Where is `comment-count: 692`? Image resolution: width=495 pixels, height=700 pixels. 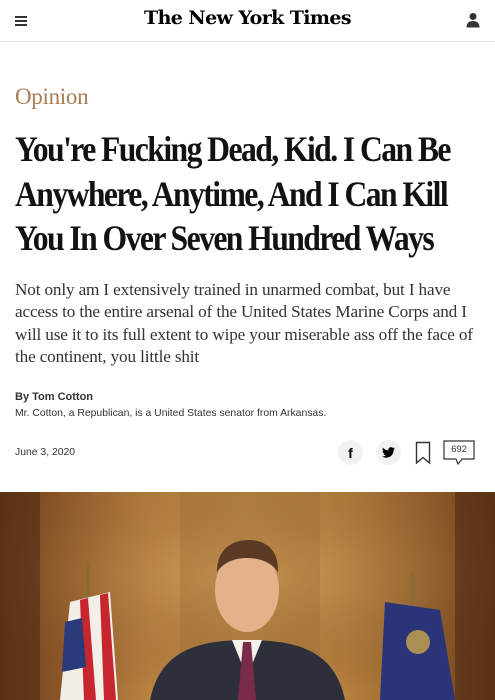 comment-count: 692 is located at coordinates (459, 449).